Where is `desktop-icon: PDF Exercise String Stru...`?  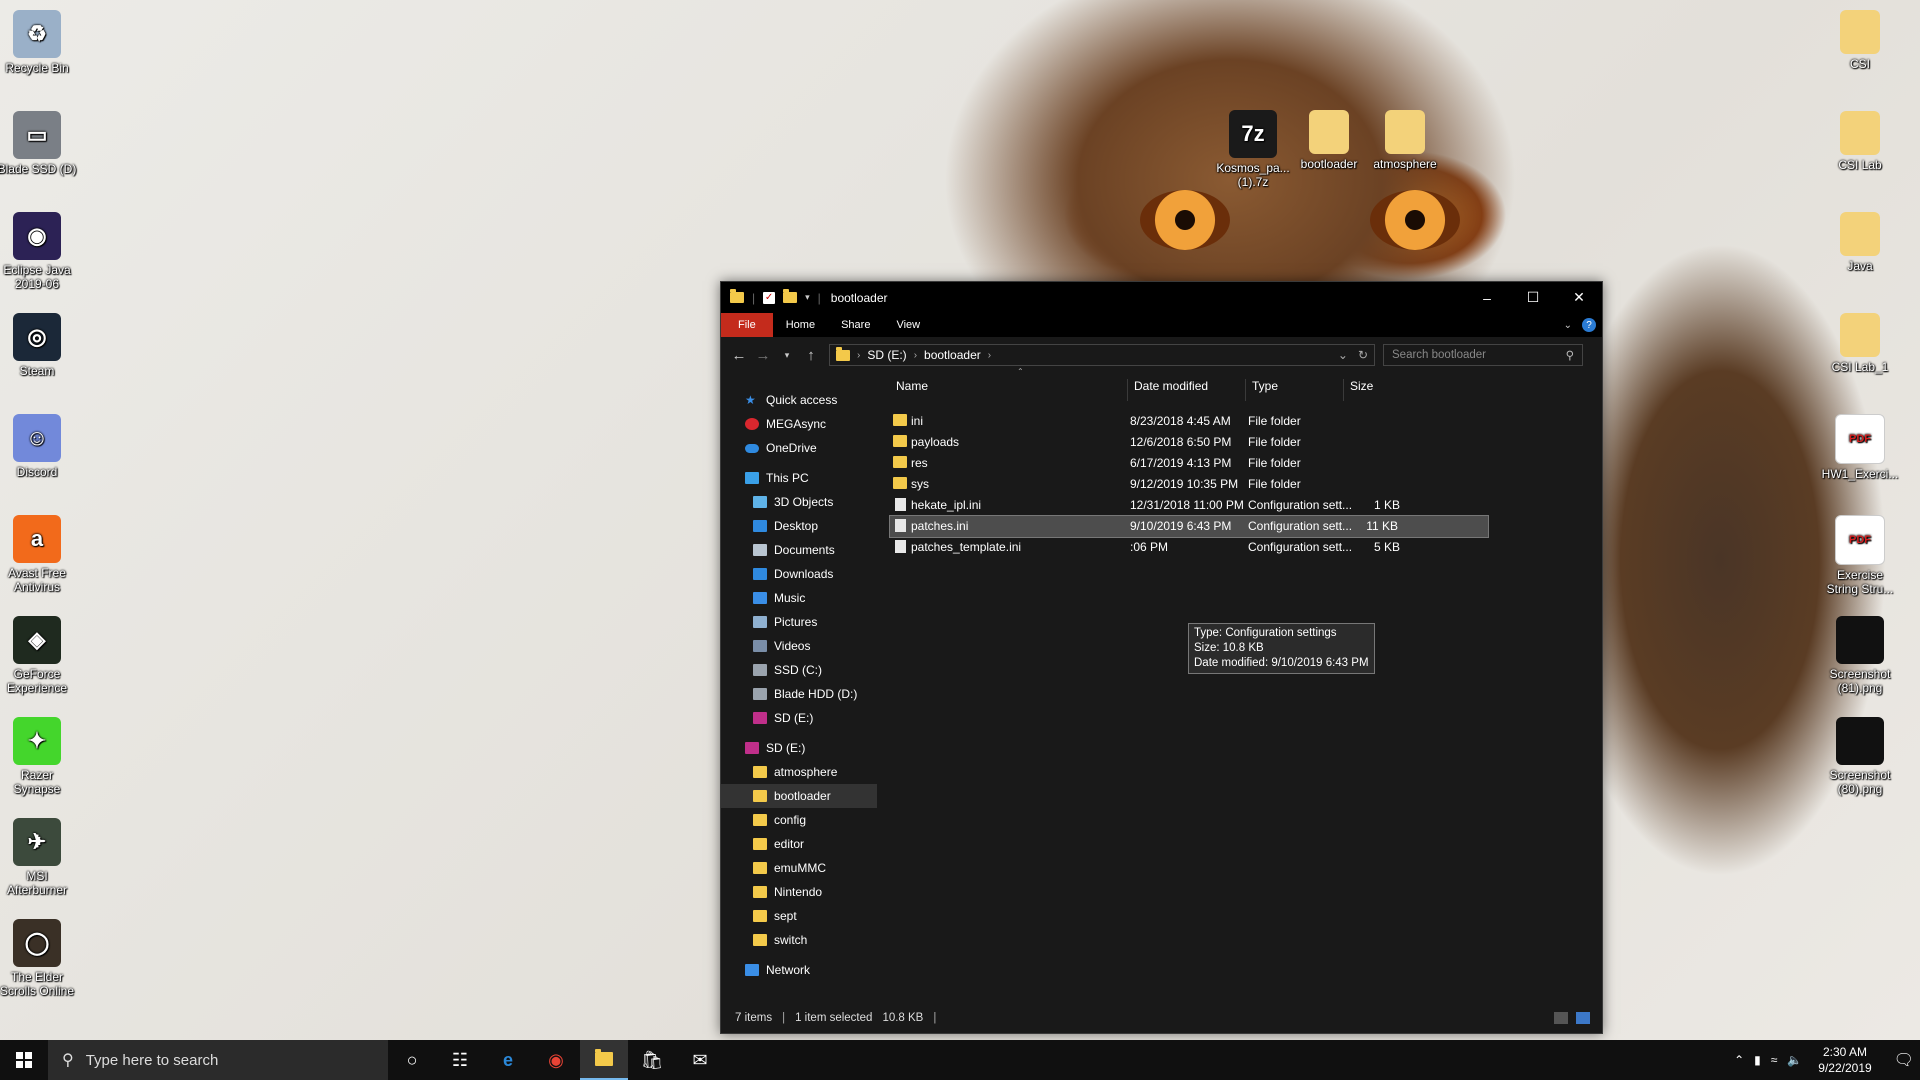
desktop-icon: PDF Exercise String Stru... is located at coordinates (1860, 555).